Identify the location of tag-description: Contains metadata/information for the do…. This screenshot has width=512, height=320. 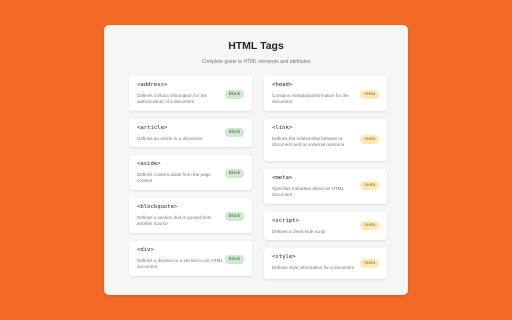
(310, 98).